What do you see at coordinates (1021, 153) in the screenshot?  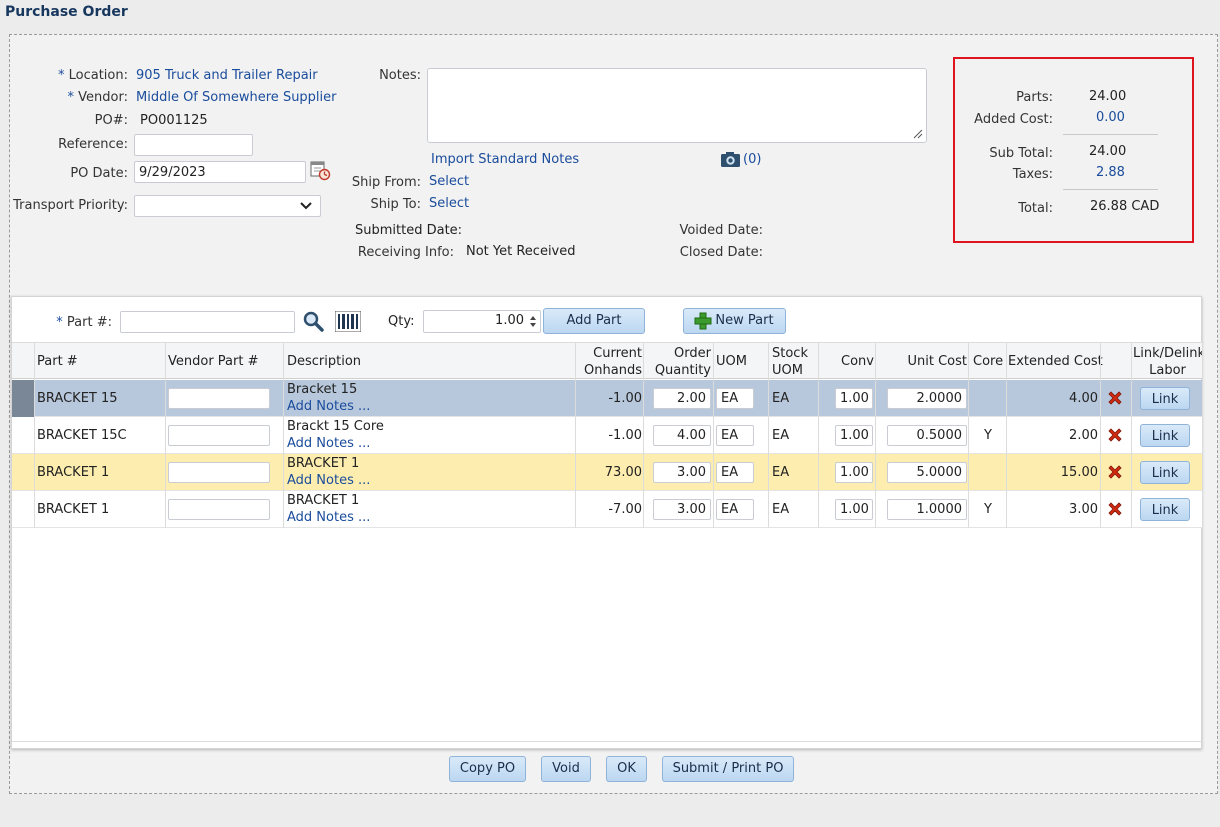 I see `subtotal-label: Sub Total:` at bounding box center [1021, 153].